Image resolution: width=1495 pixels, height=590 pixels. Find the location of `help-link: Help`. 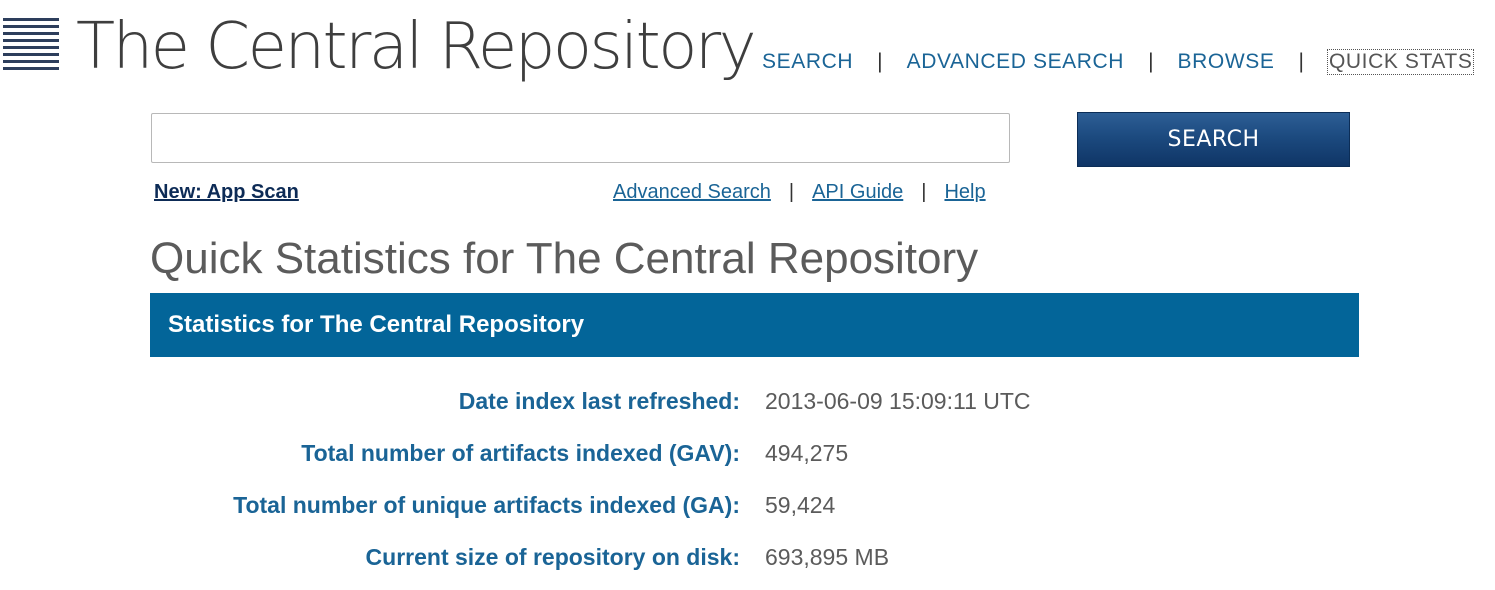

help-link: Help is located at coordinates (964, 192).